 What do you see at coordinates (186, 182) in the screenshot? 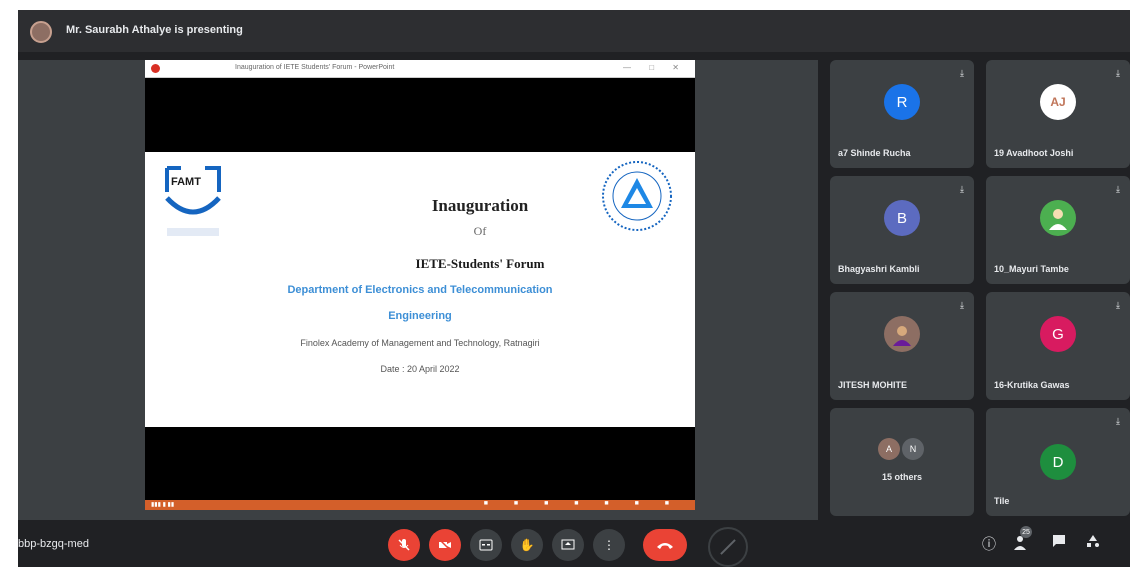
I see `famt-logo-text: FAMT` at bounding box center [186, 182].